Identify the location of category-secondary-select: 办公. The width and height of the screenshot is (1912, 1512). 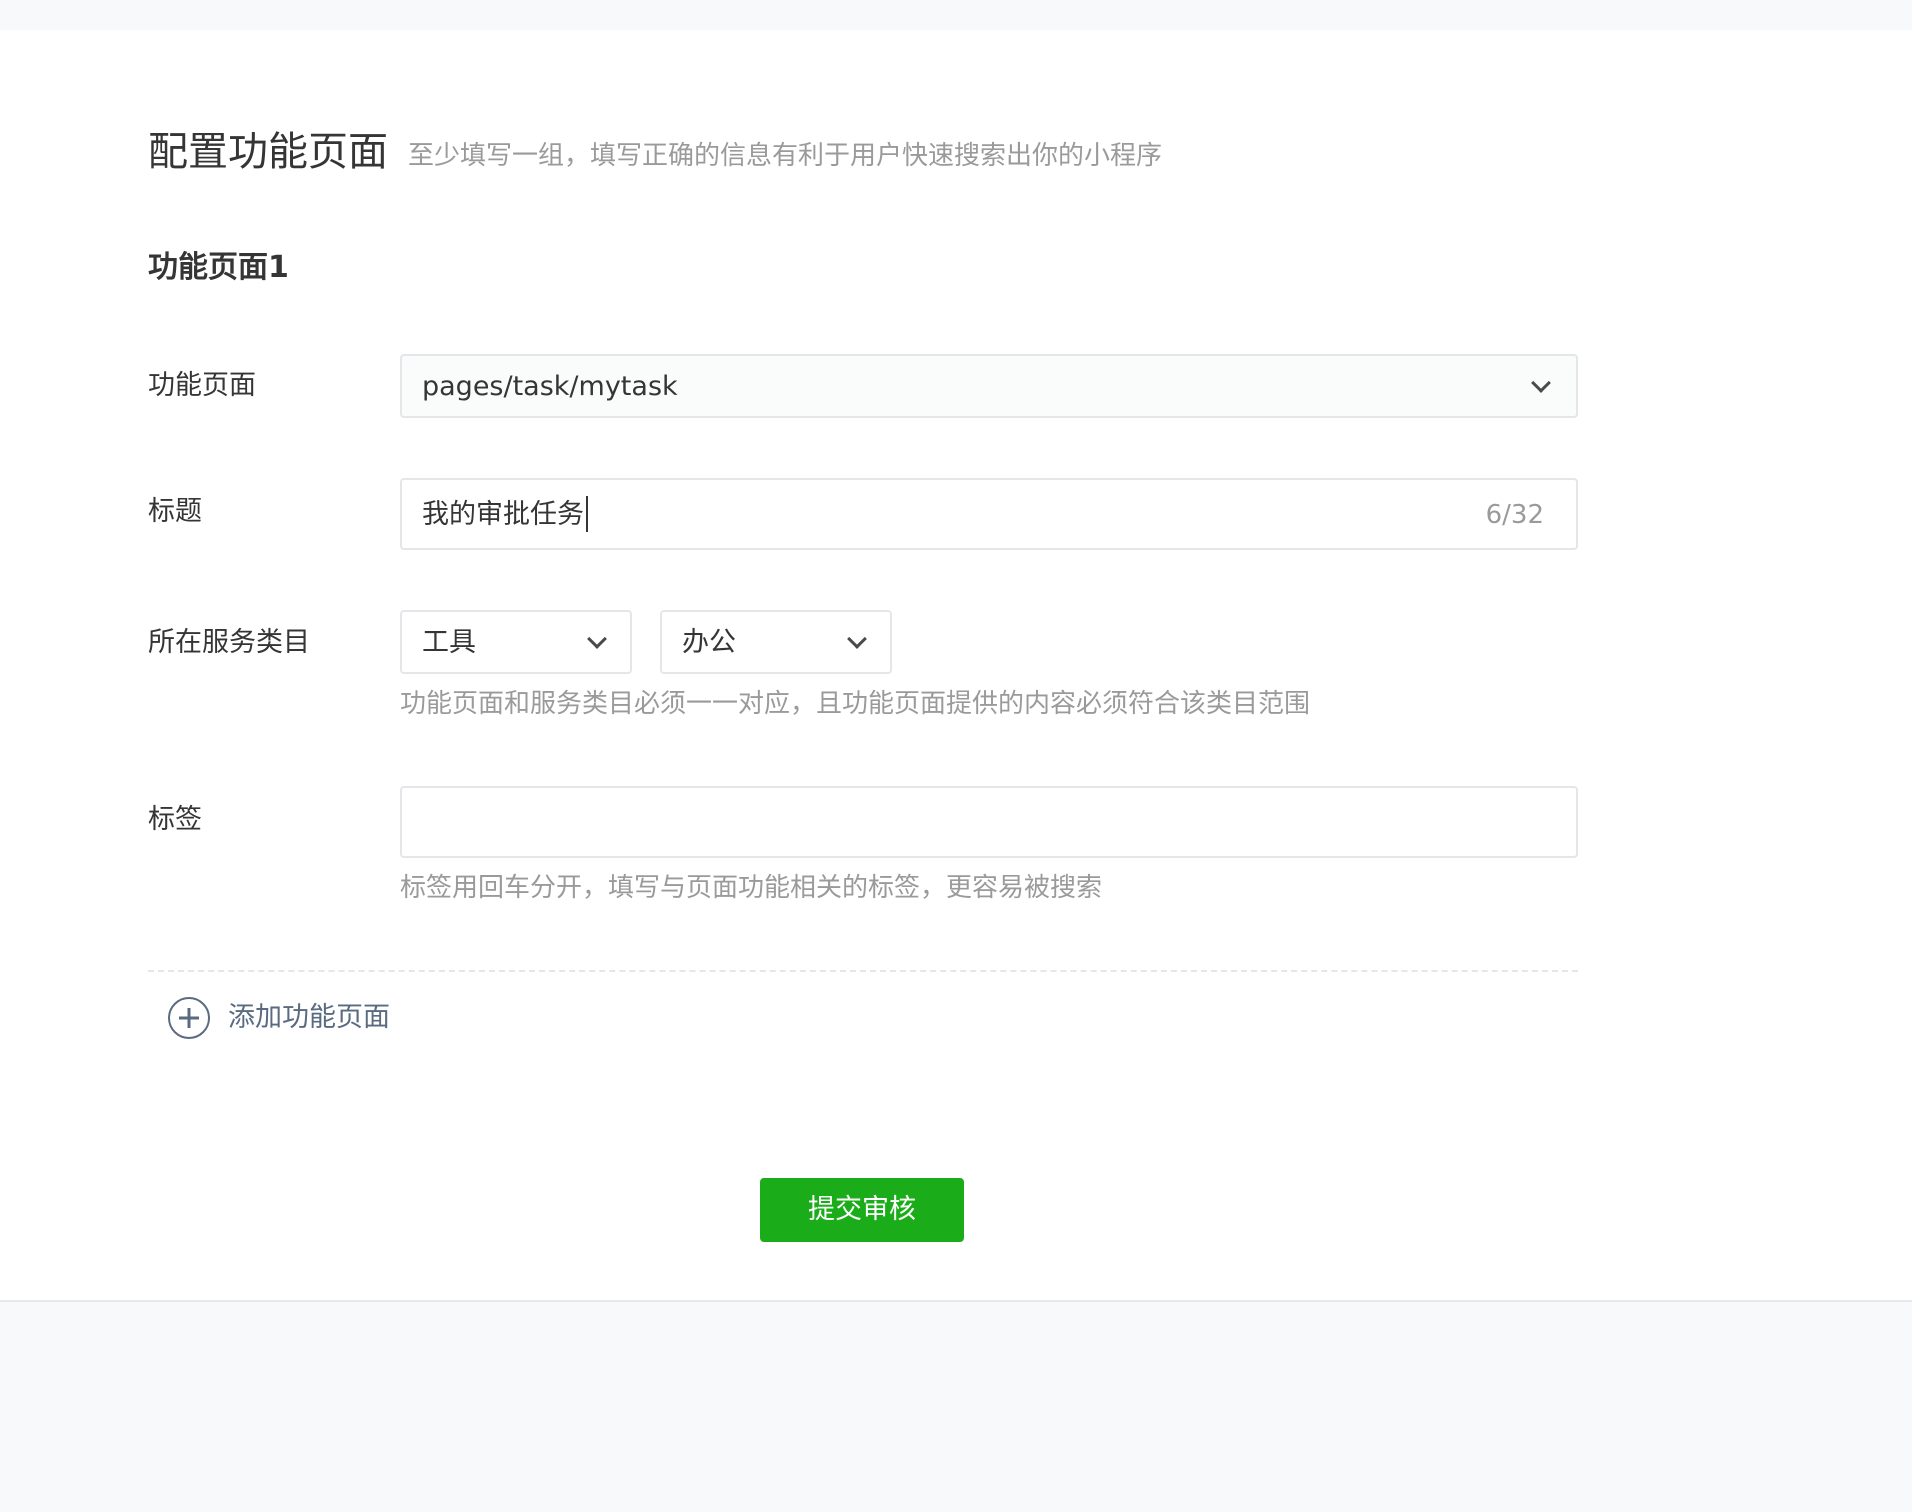
(776, 642).